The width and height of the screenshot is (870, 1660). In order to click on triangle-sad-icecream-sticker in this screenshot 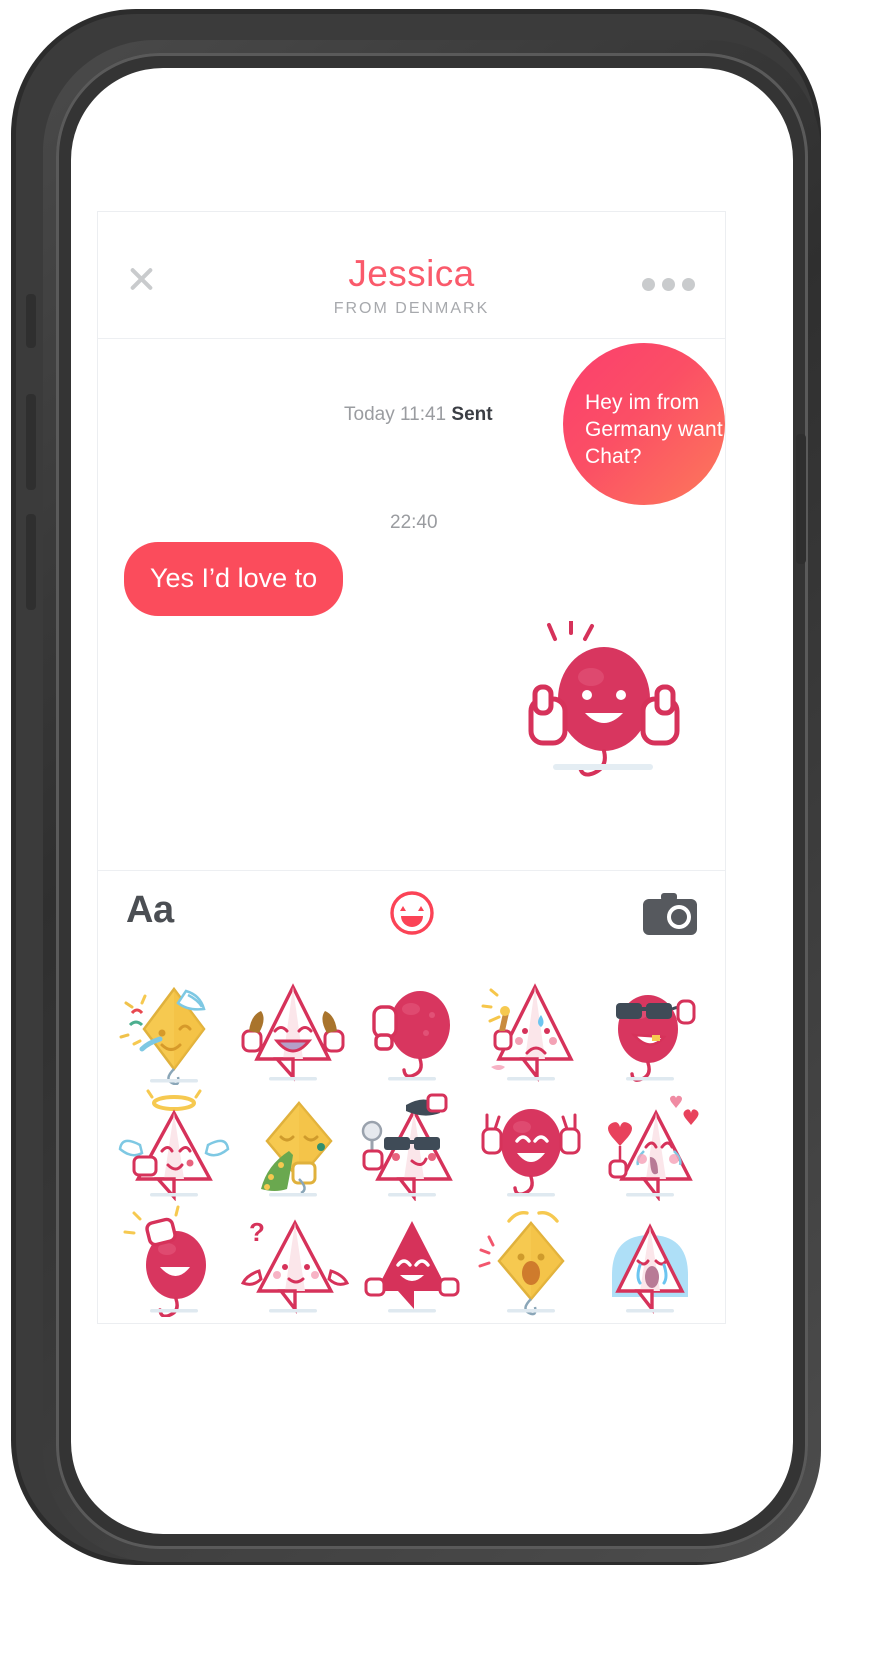, I will do `click(531, 1029)`.